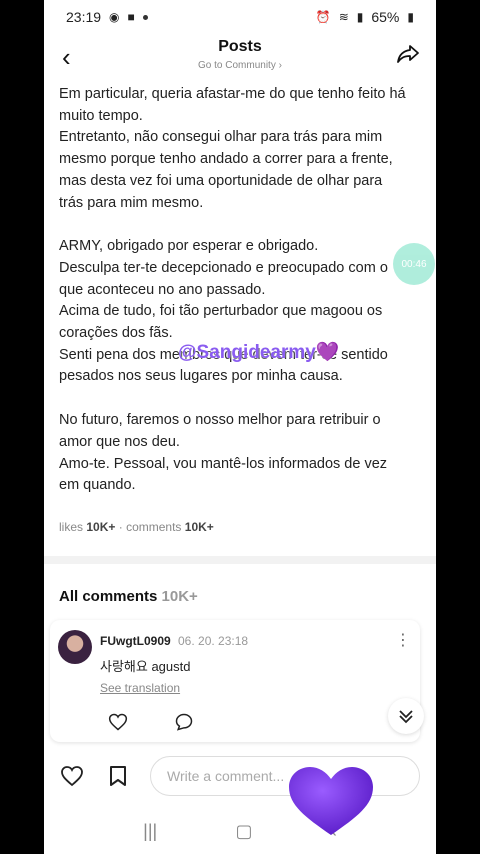 This screenshot has width=480, height=854. I want to click on section-divider, so click(240, 560).